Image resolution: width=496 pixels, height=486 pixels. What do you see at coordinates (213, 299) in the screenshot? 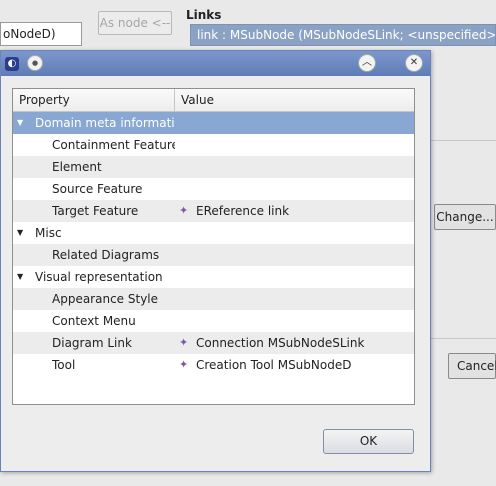
I see `table-row: Appearance Style` at bounding box center [213, 299].